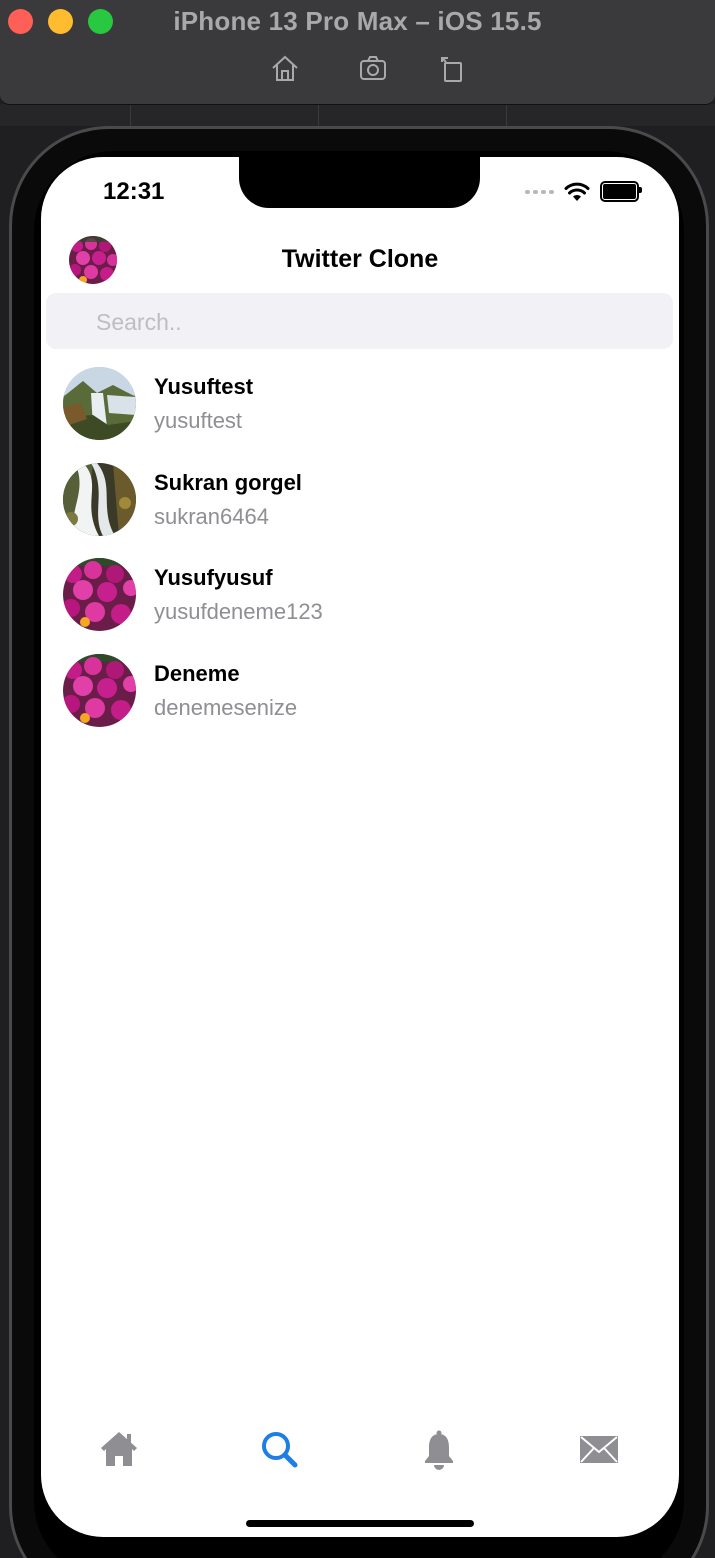  I want to click on tab-home, so click(119, 1449).